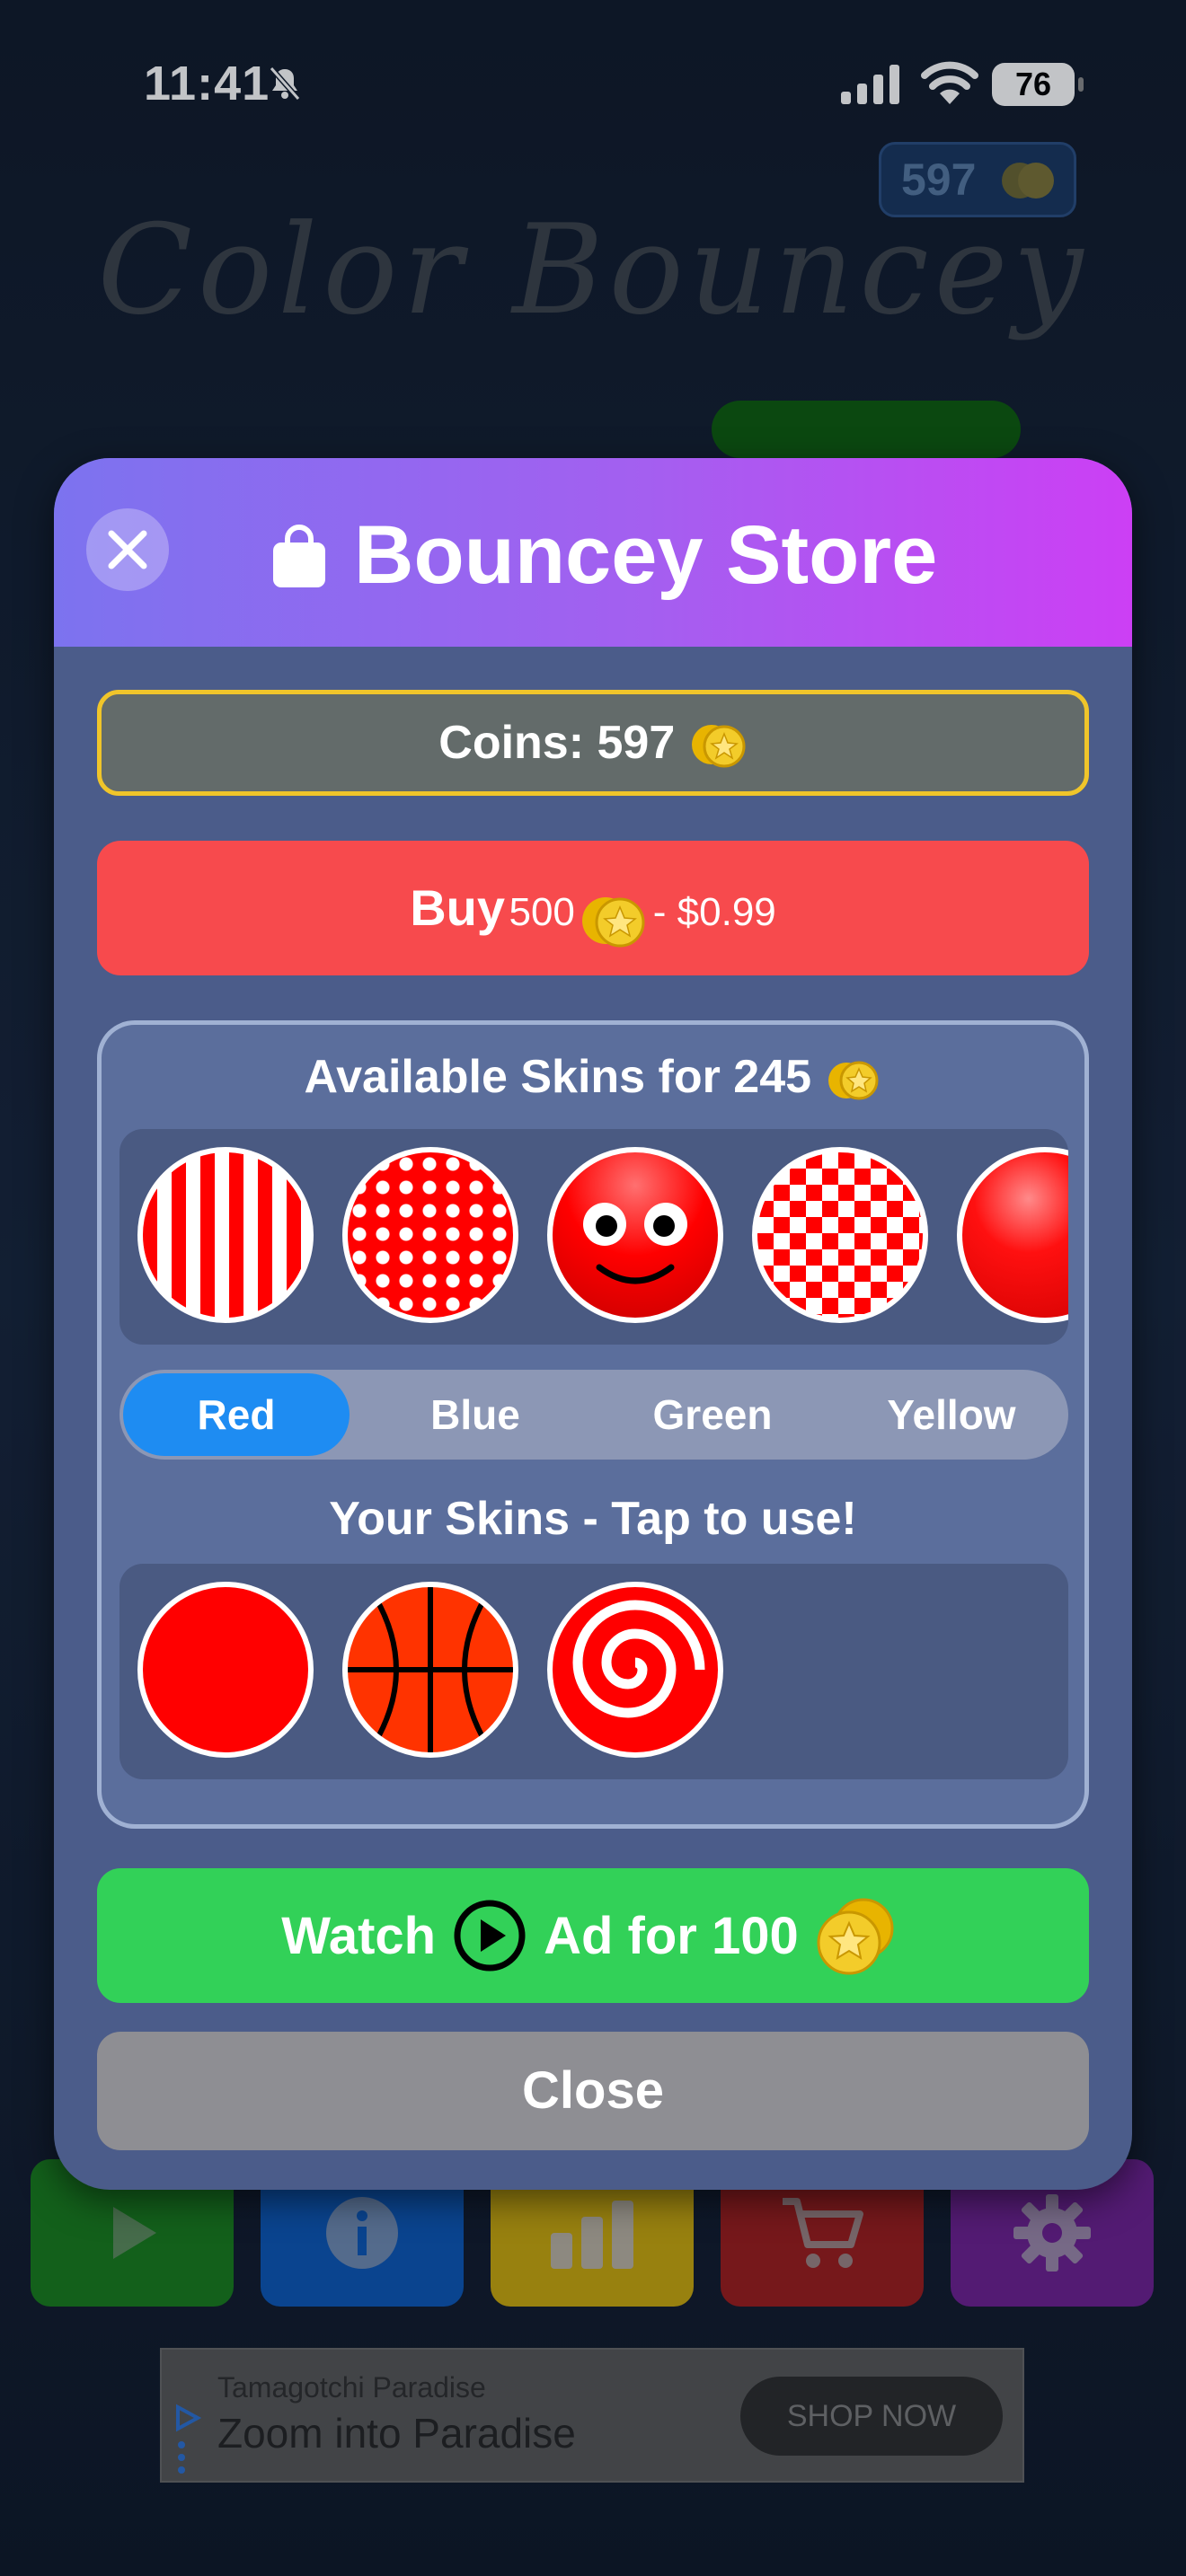 This screenshot has width=1186, height=2576. I want to click on buy-amount: 500, so click(542, 912).